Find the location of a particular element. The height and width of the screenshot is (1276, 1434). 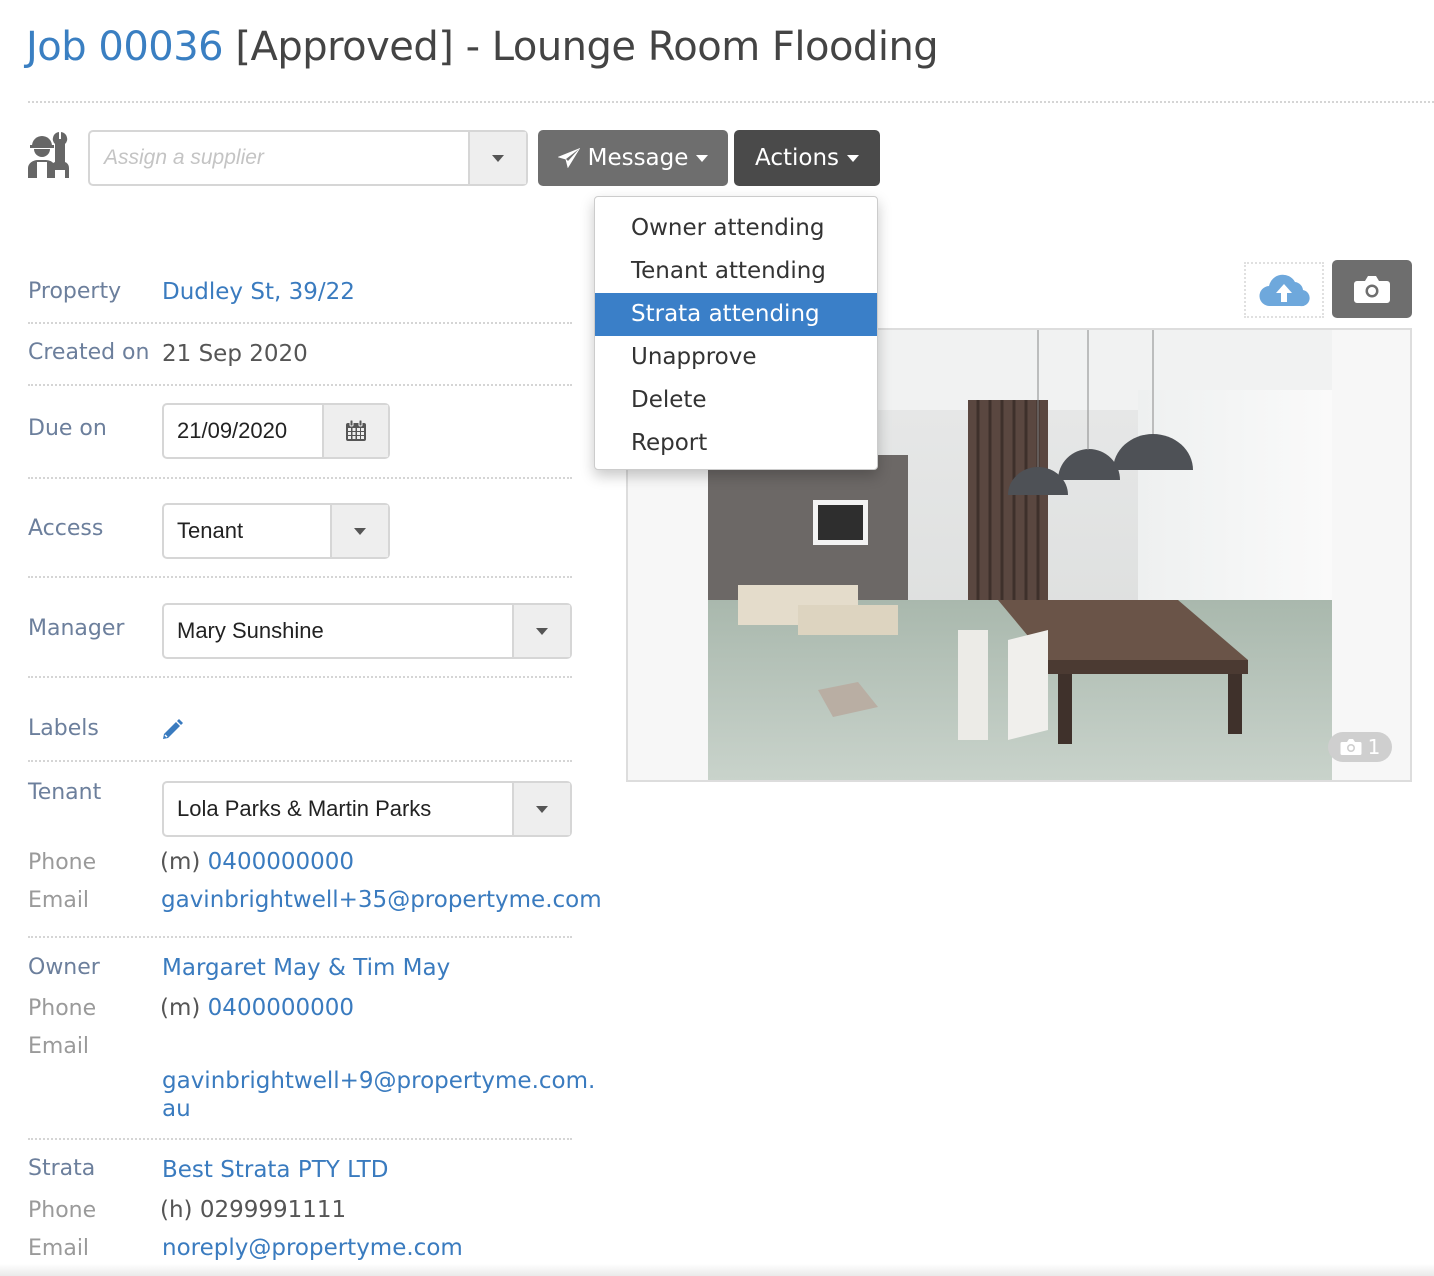

tenant-phone: (m) 0400000000 is located at coordinates (257, 862).